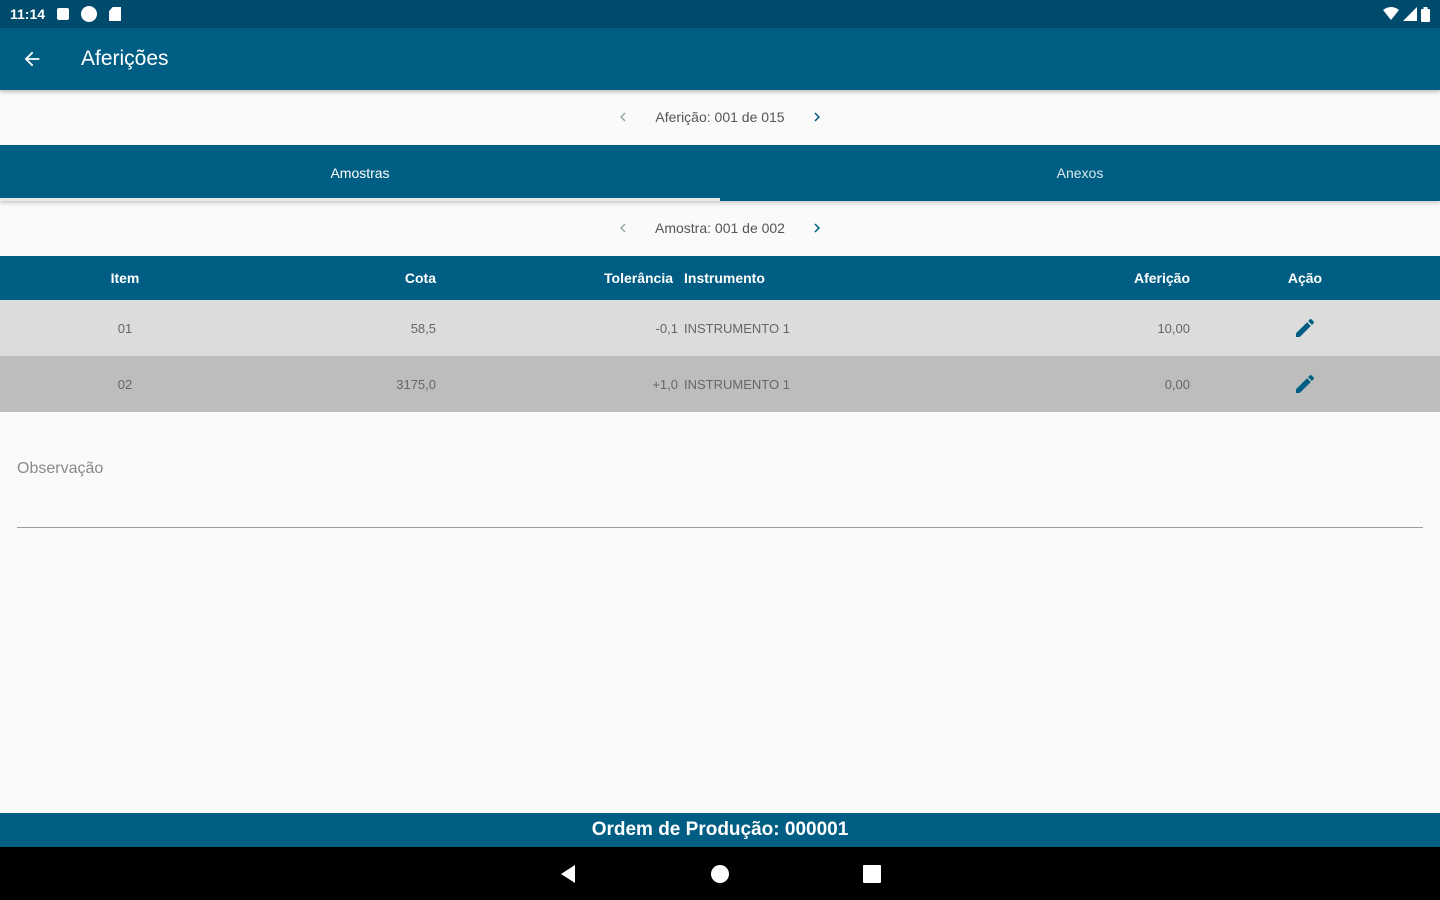 This screenshot has height=900, width=1440. I want to click on system-nav-bar, so click(720, 873).